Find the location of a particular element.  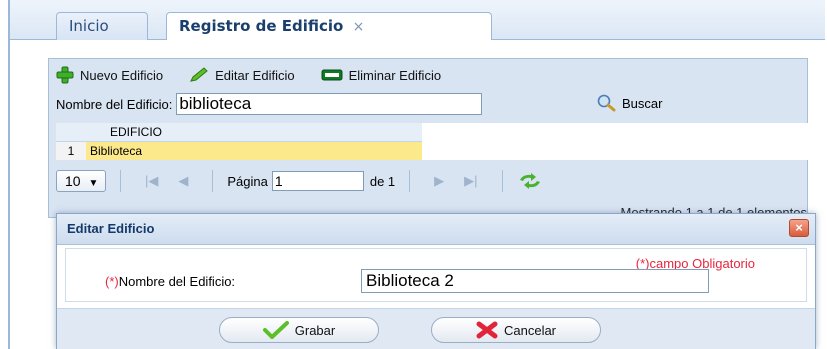

dialog-footer: Grabar Cancelar is located at coordinates (436, 328).